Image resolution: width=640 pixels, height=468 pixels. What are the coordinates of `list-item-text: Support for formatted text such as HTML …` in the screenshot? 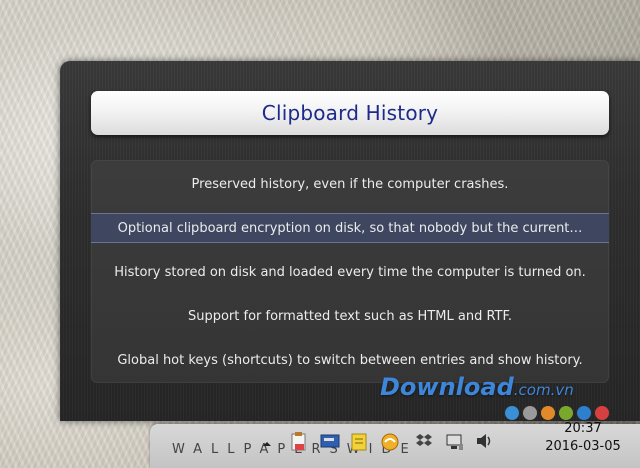 It's located at (350, 316).